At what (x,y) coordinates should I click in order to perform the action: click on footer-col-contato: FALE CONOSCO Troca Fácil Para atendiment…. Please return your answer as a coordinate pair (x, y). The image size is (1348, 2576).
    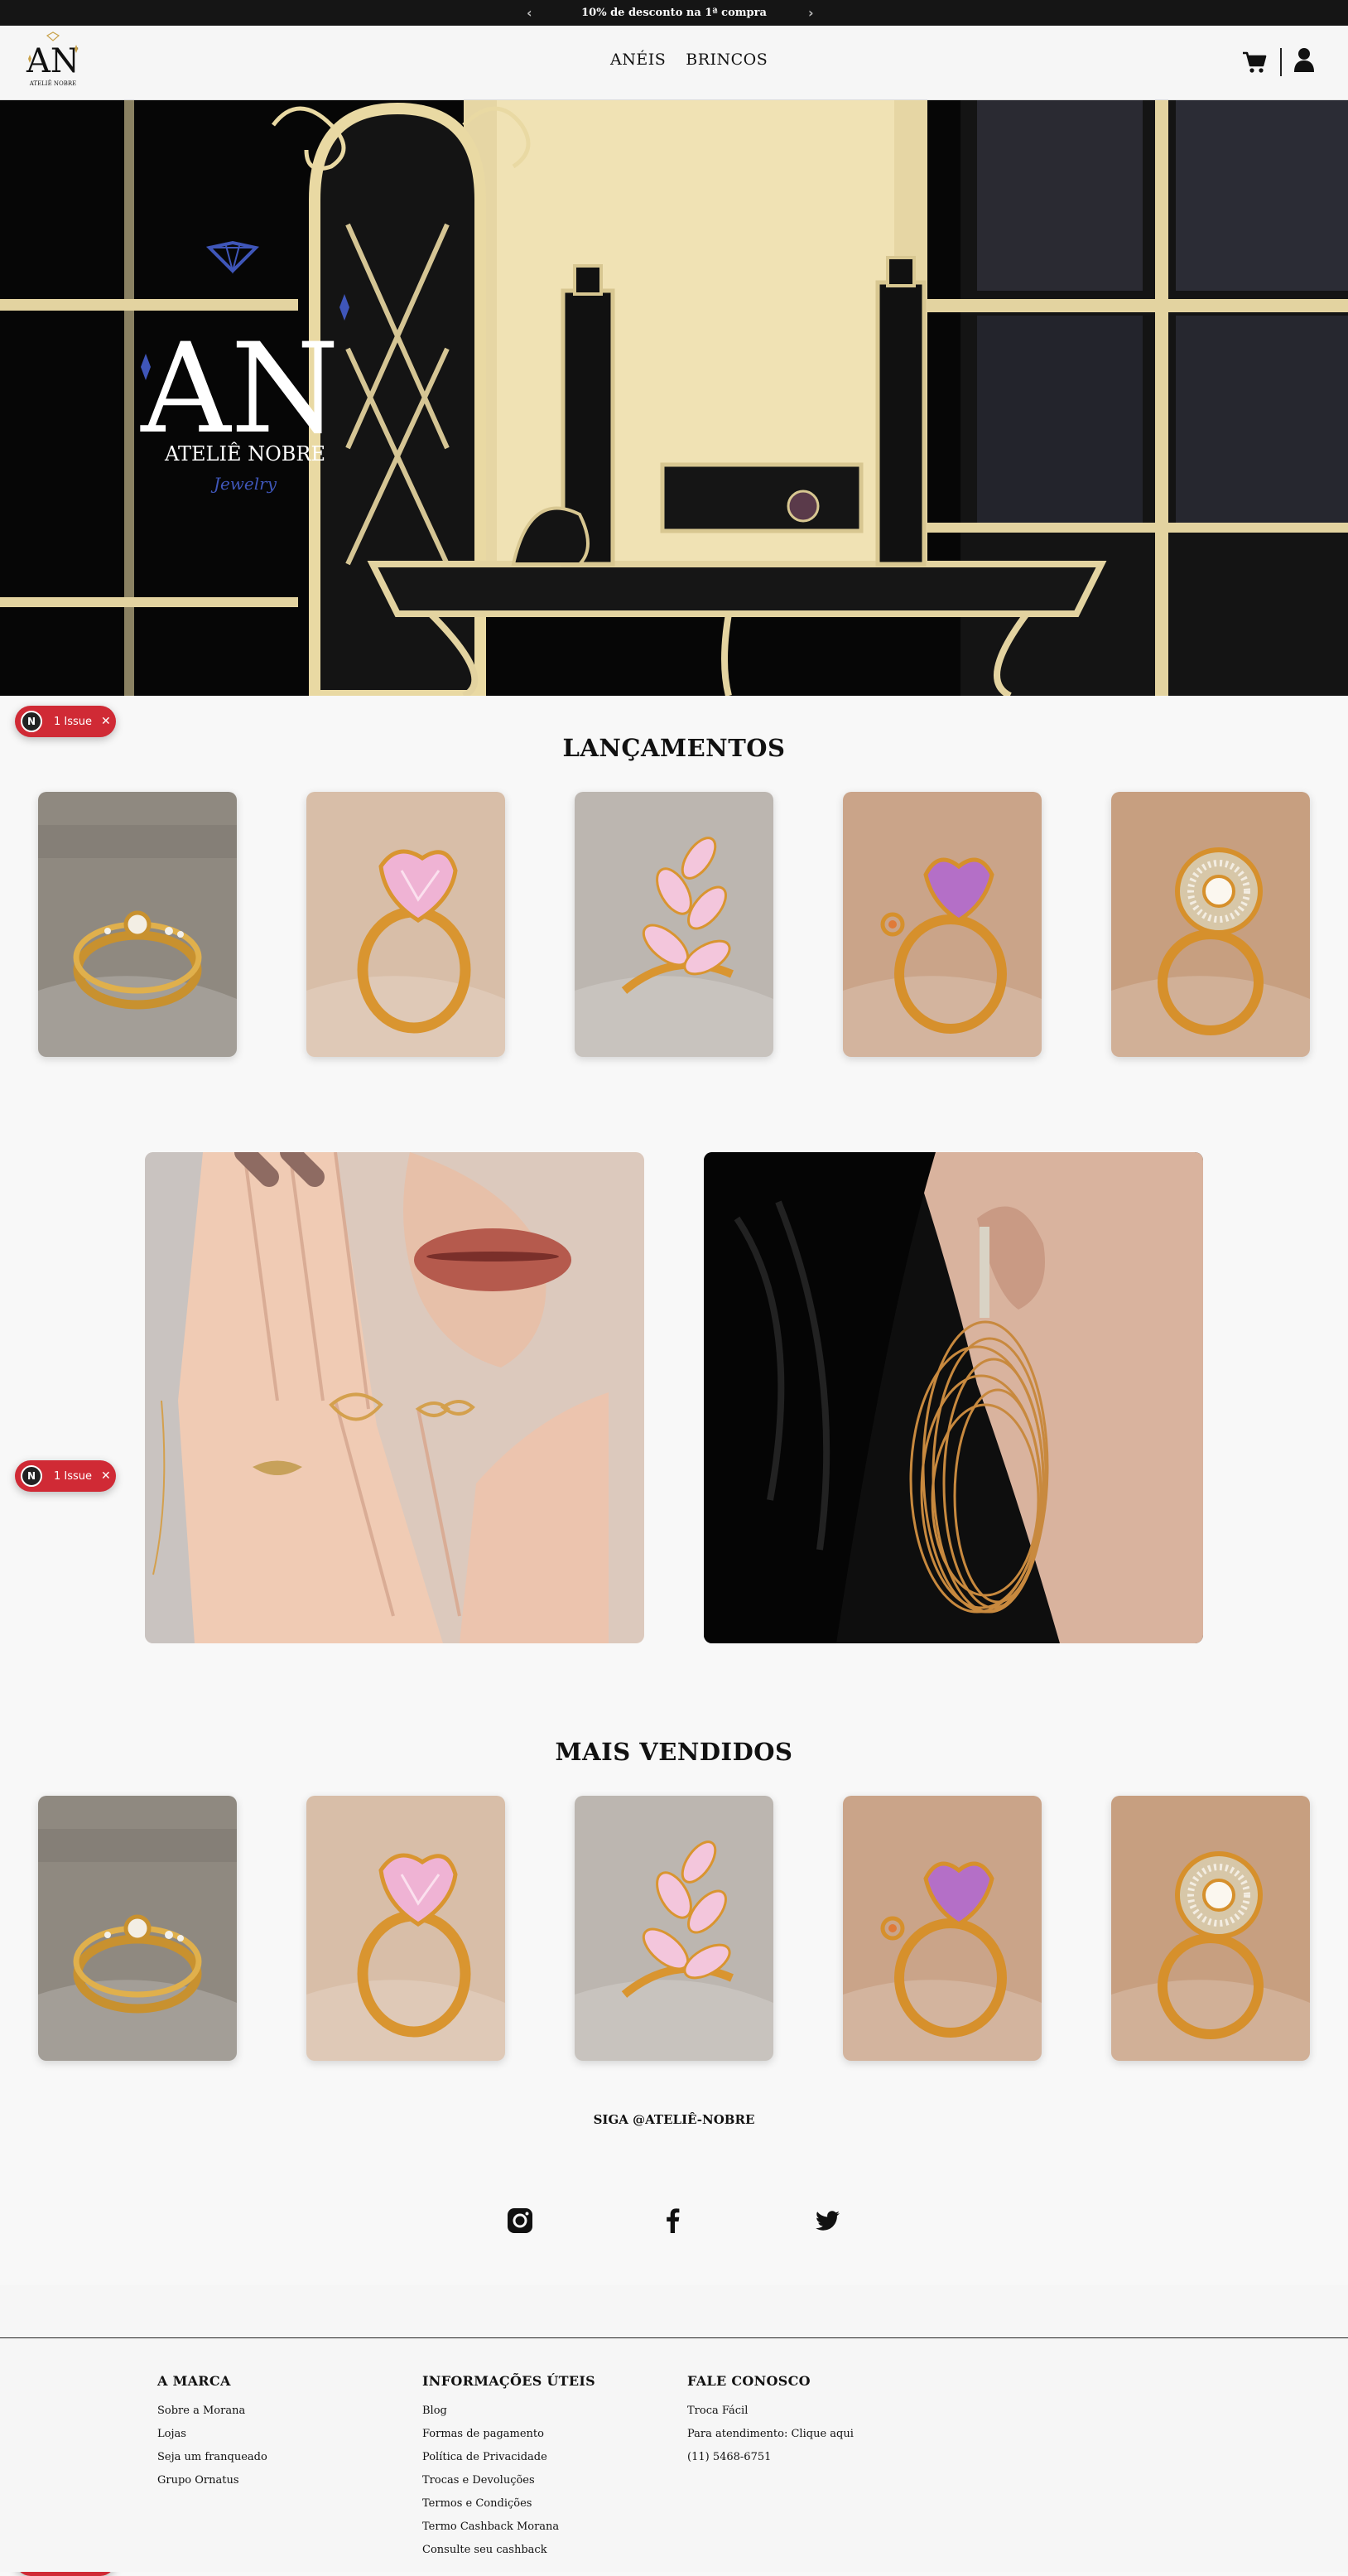
    Looking at the image, I should click on (771, 2421).